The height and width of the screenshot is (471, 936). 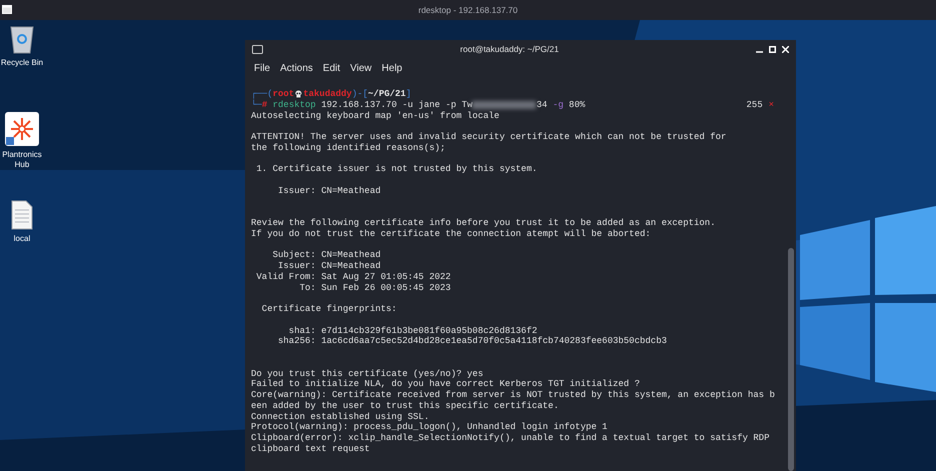 What do you see at coordinates (375, 288) in the screenshot?
I see `output-line: To: Sun Feb 26 00:05:45 2023` at bounding box center [375, 288].